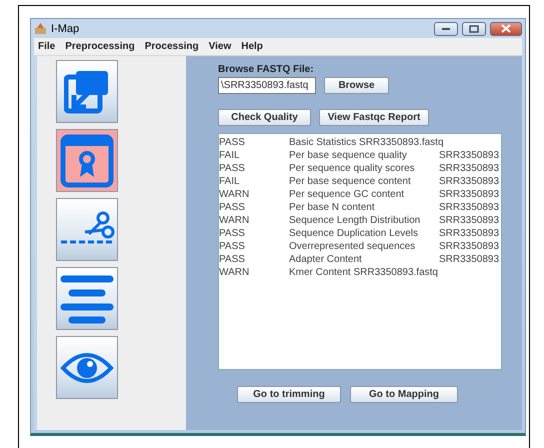  Describe the element at coordinates (220, 46) in the screenshot. I see `menu-item: View` at that location.